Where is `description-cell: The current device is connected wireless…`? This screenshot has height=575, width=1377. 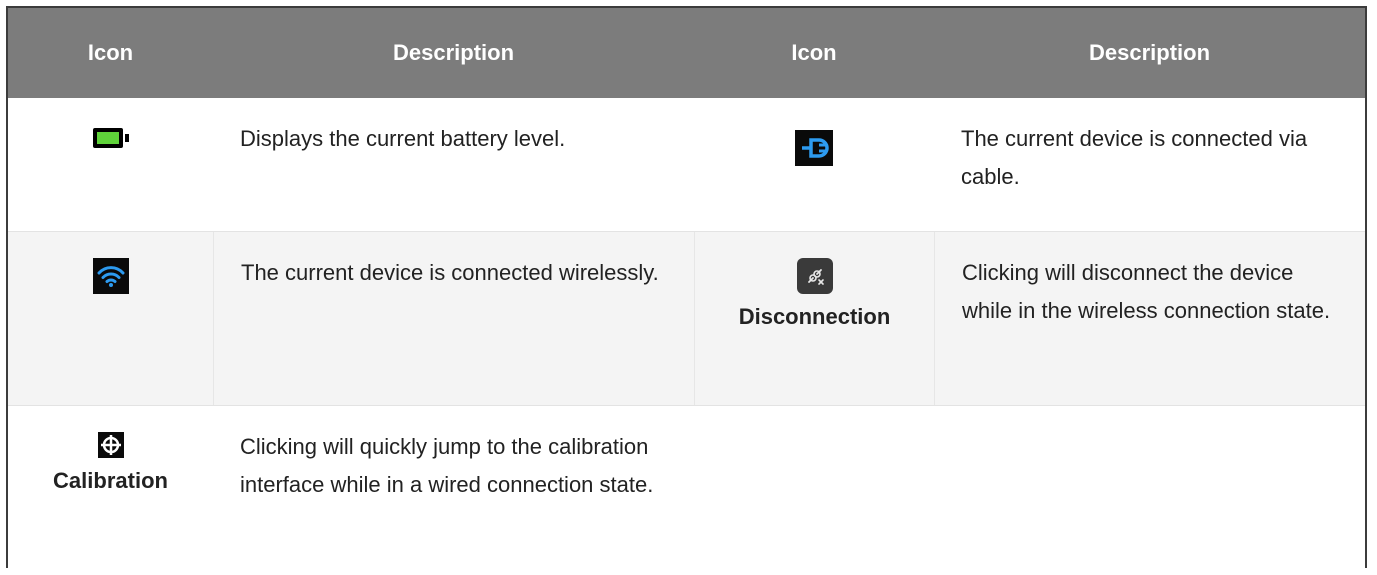
description-cell: The current device is connected wireless… is located at coordinates (453, 318).